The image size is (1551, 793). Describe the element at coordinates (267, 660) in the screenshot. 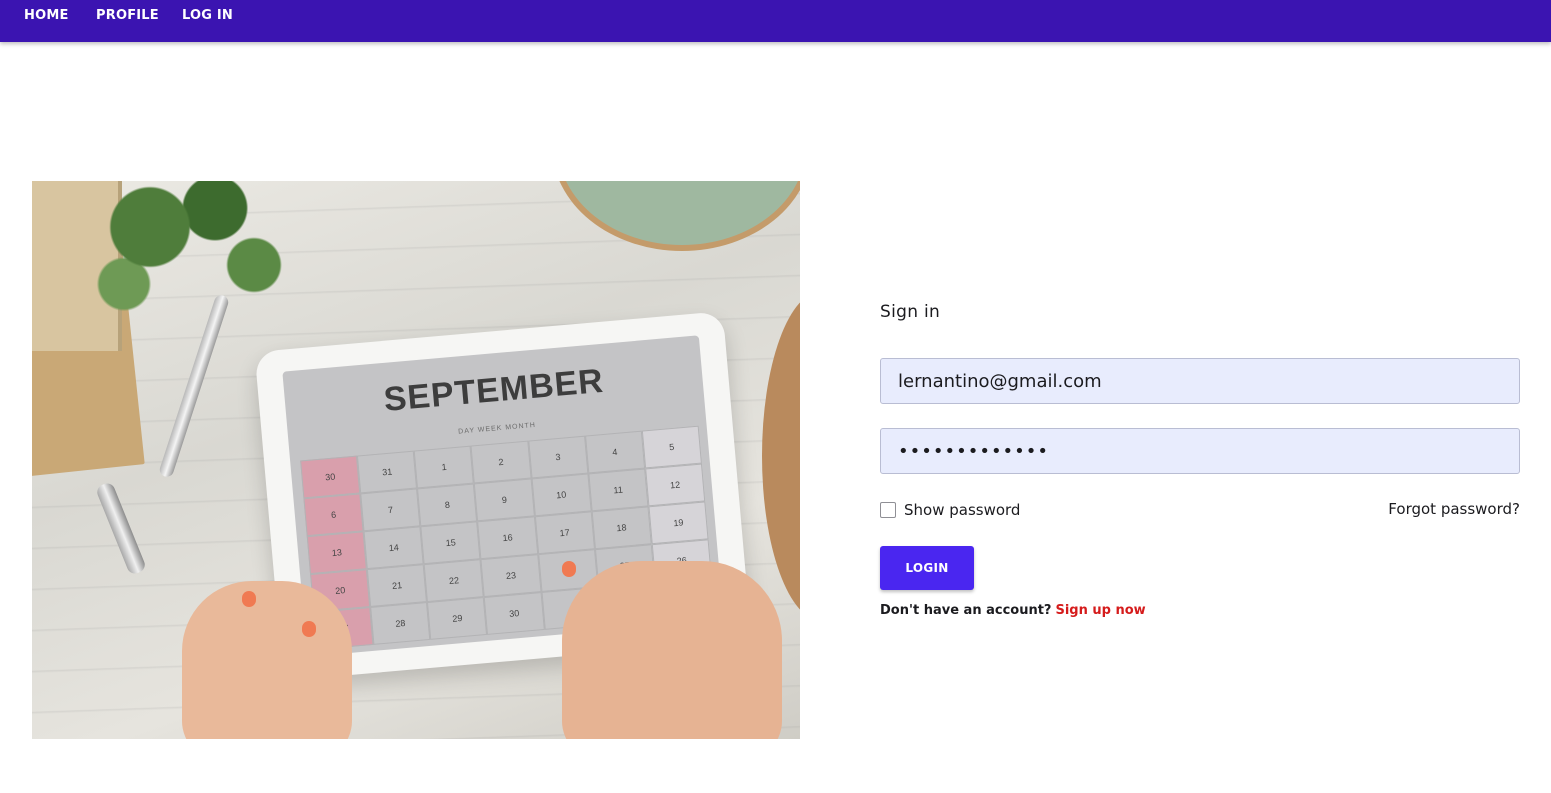

I see `left-hand-decoration` at that location.